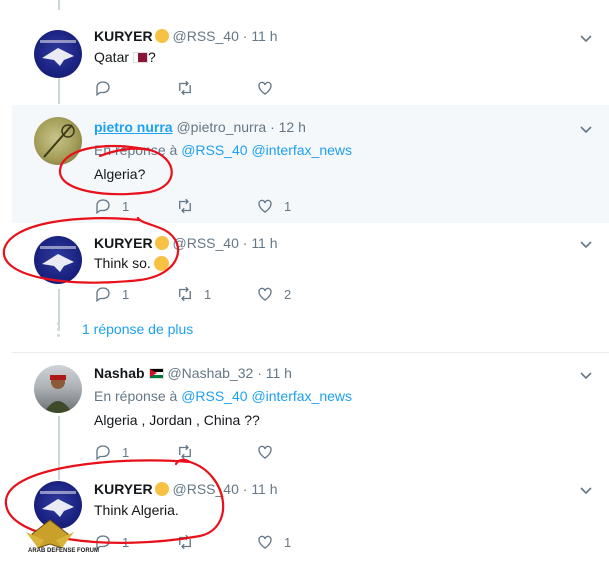  What do you see at coordinates (137, 329) in the screenshot?
I see `more-replies-link: 1 réponse de plus` at bounding box center [137, 329].